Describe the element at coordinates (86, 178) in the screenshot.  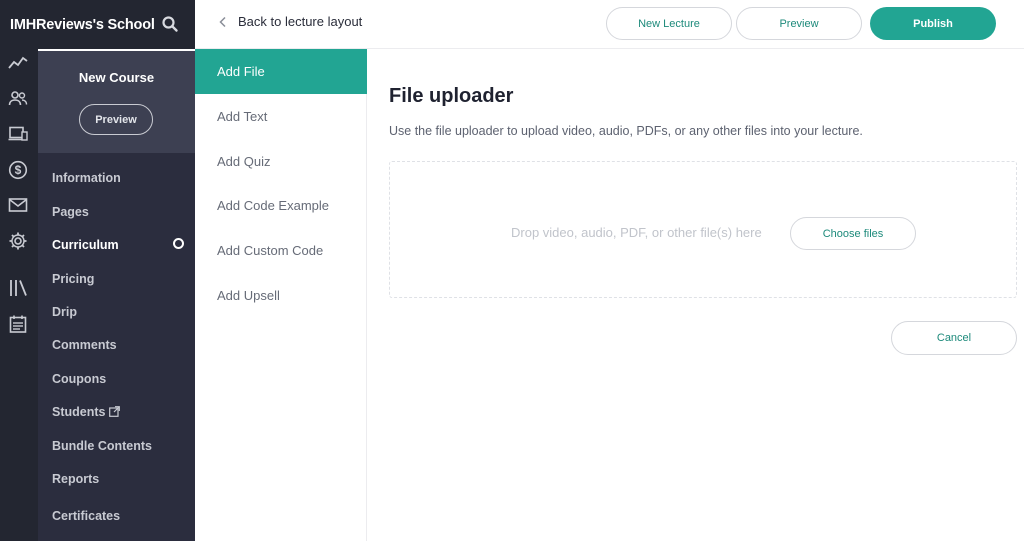
I see `nav-item-information: Information` at that location.